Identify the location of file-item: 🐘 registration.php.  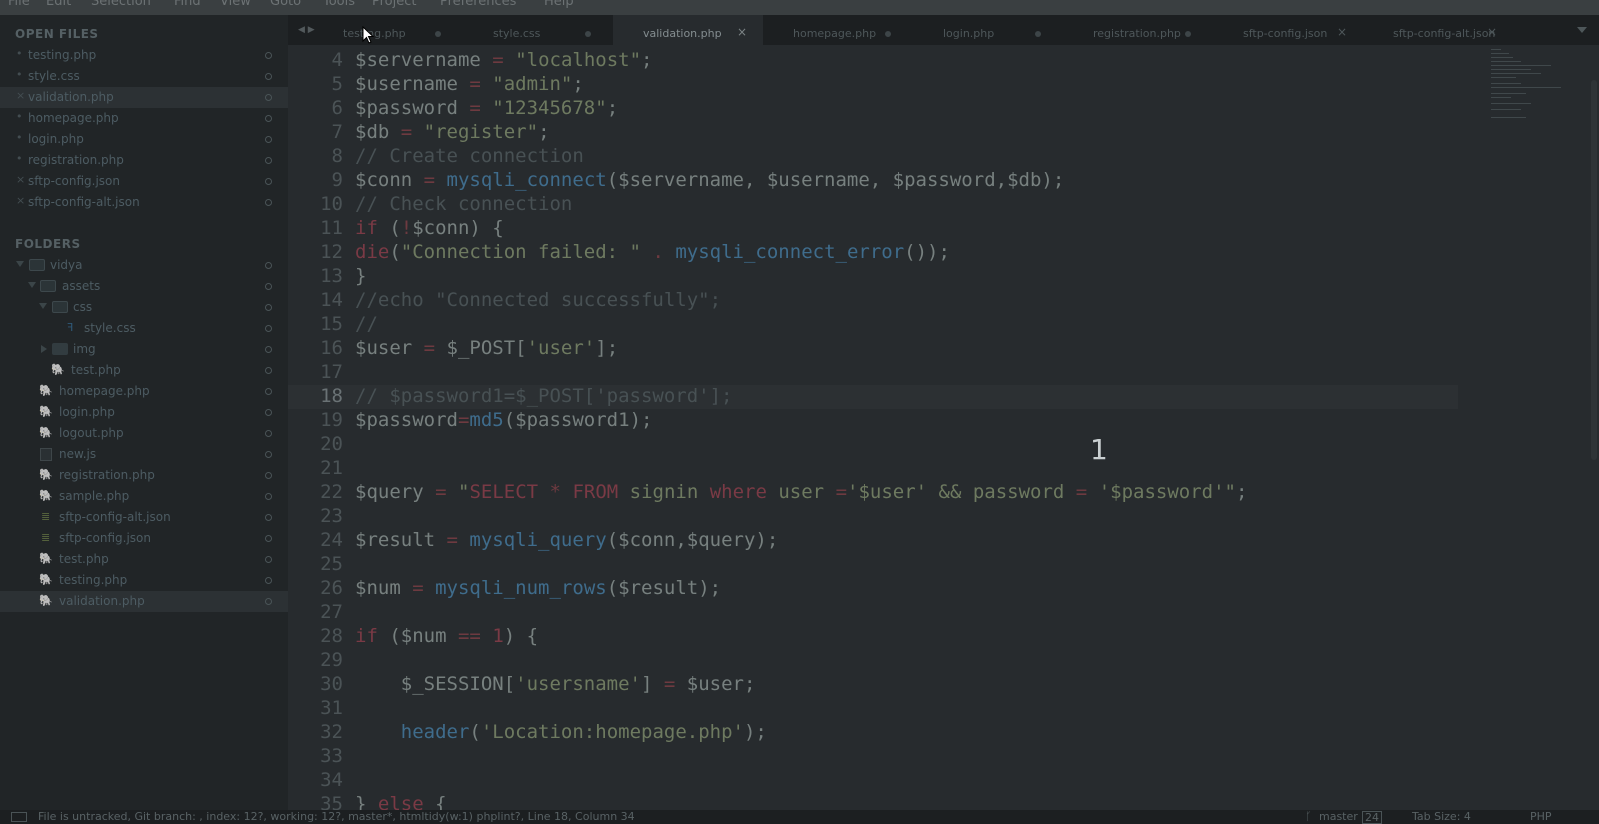
(144, 475).